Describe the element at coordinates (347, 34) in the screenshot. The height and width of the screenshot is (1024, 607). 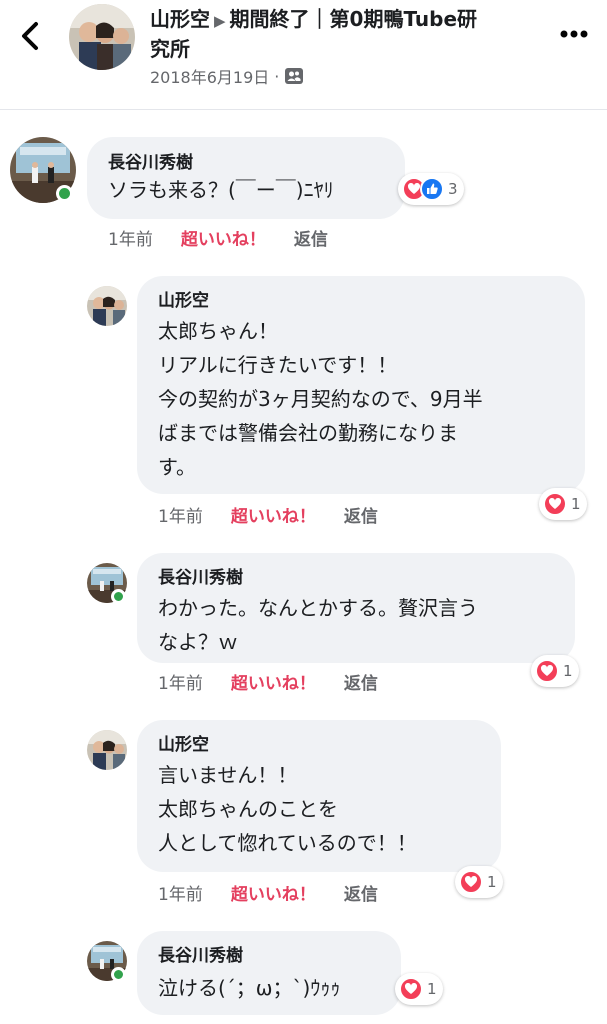
I see `post-title: 山形空 ▶ 期間終了｜第0期鴨Tube研 究所` at that location.